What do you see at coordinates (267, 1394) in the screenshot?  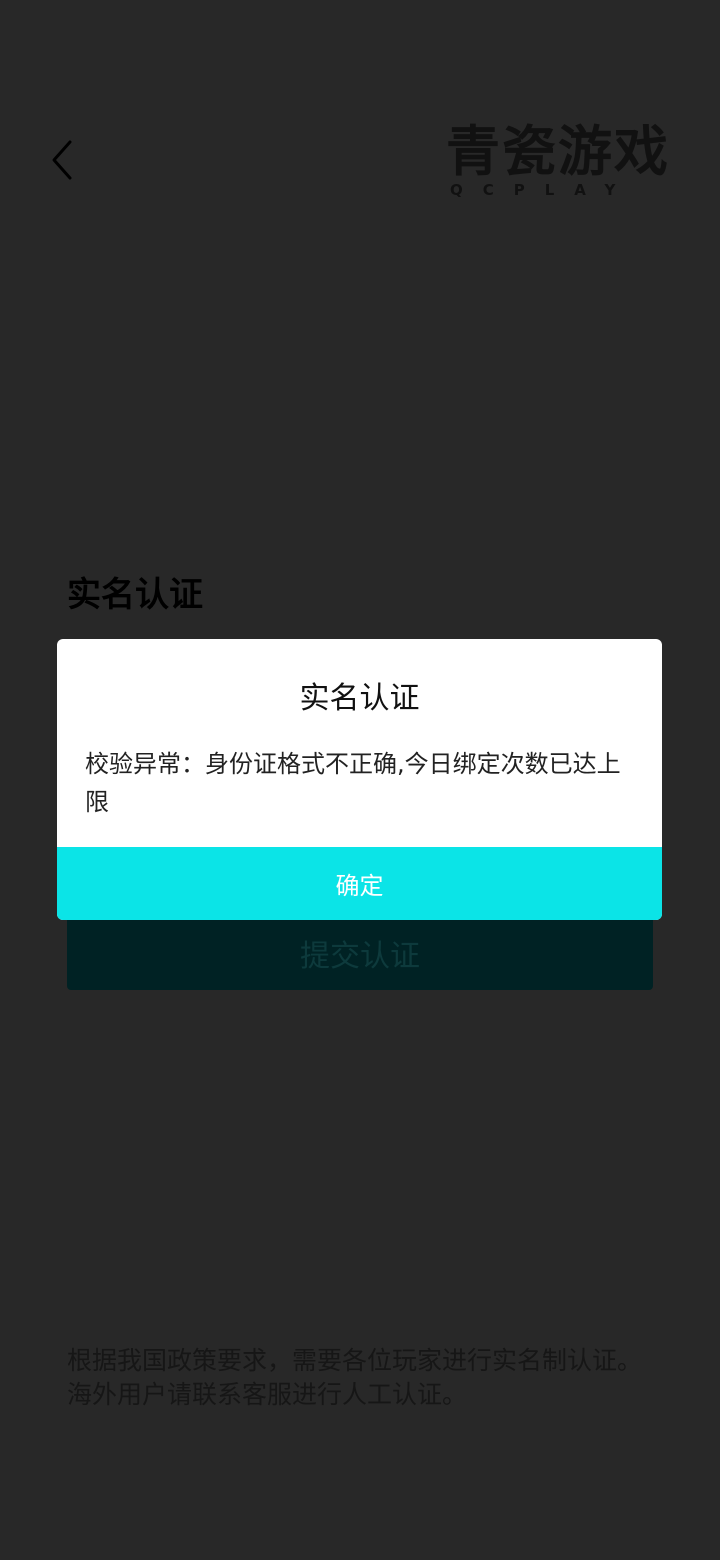 I see `policy-notice-line-2: 海外用户请联系客服进行人工认证。` at bounding box center [267, 1394].